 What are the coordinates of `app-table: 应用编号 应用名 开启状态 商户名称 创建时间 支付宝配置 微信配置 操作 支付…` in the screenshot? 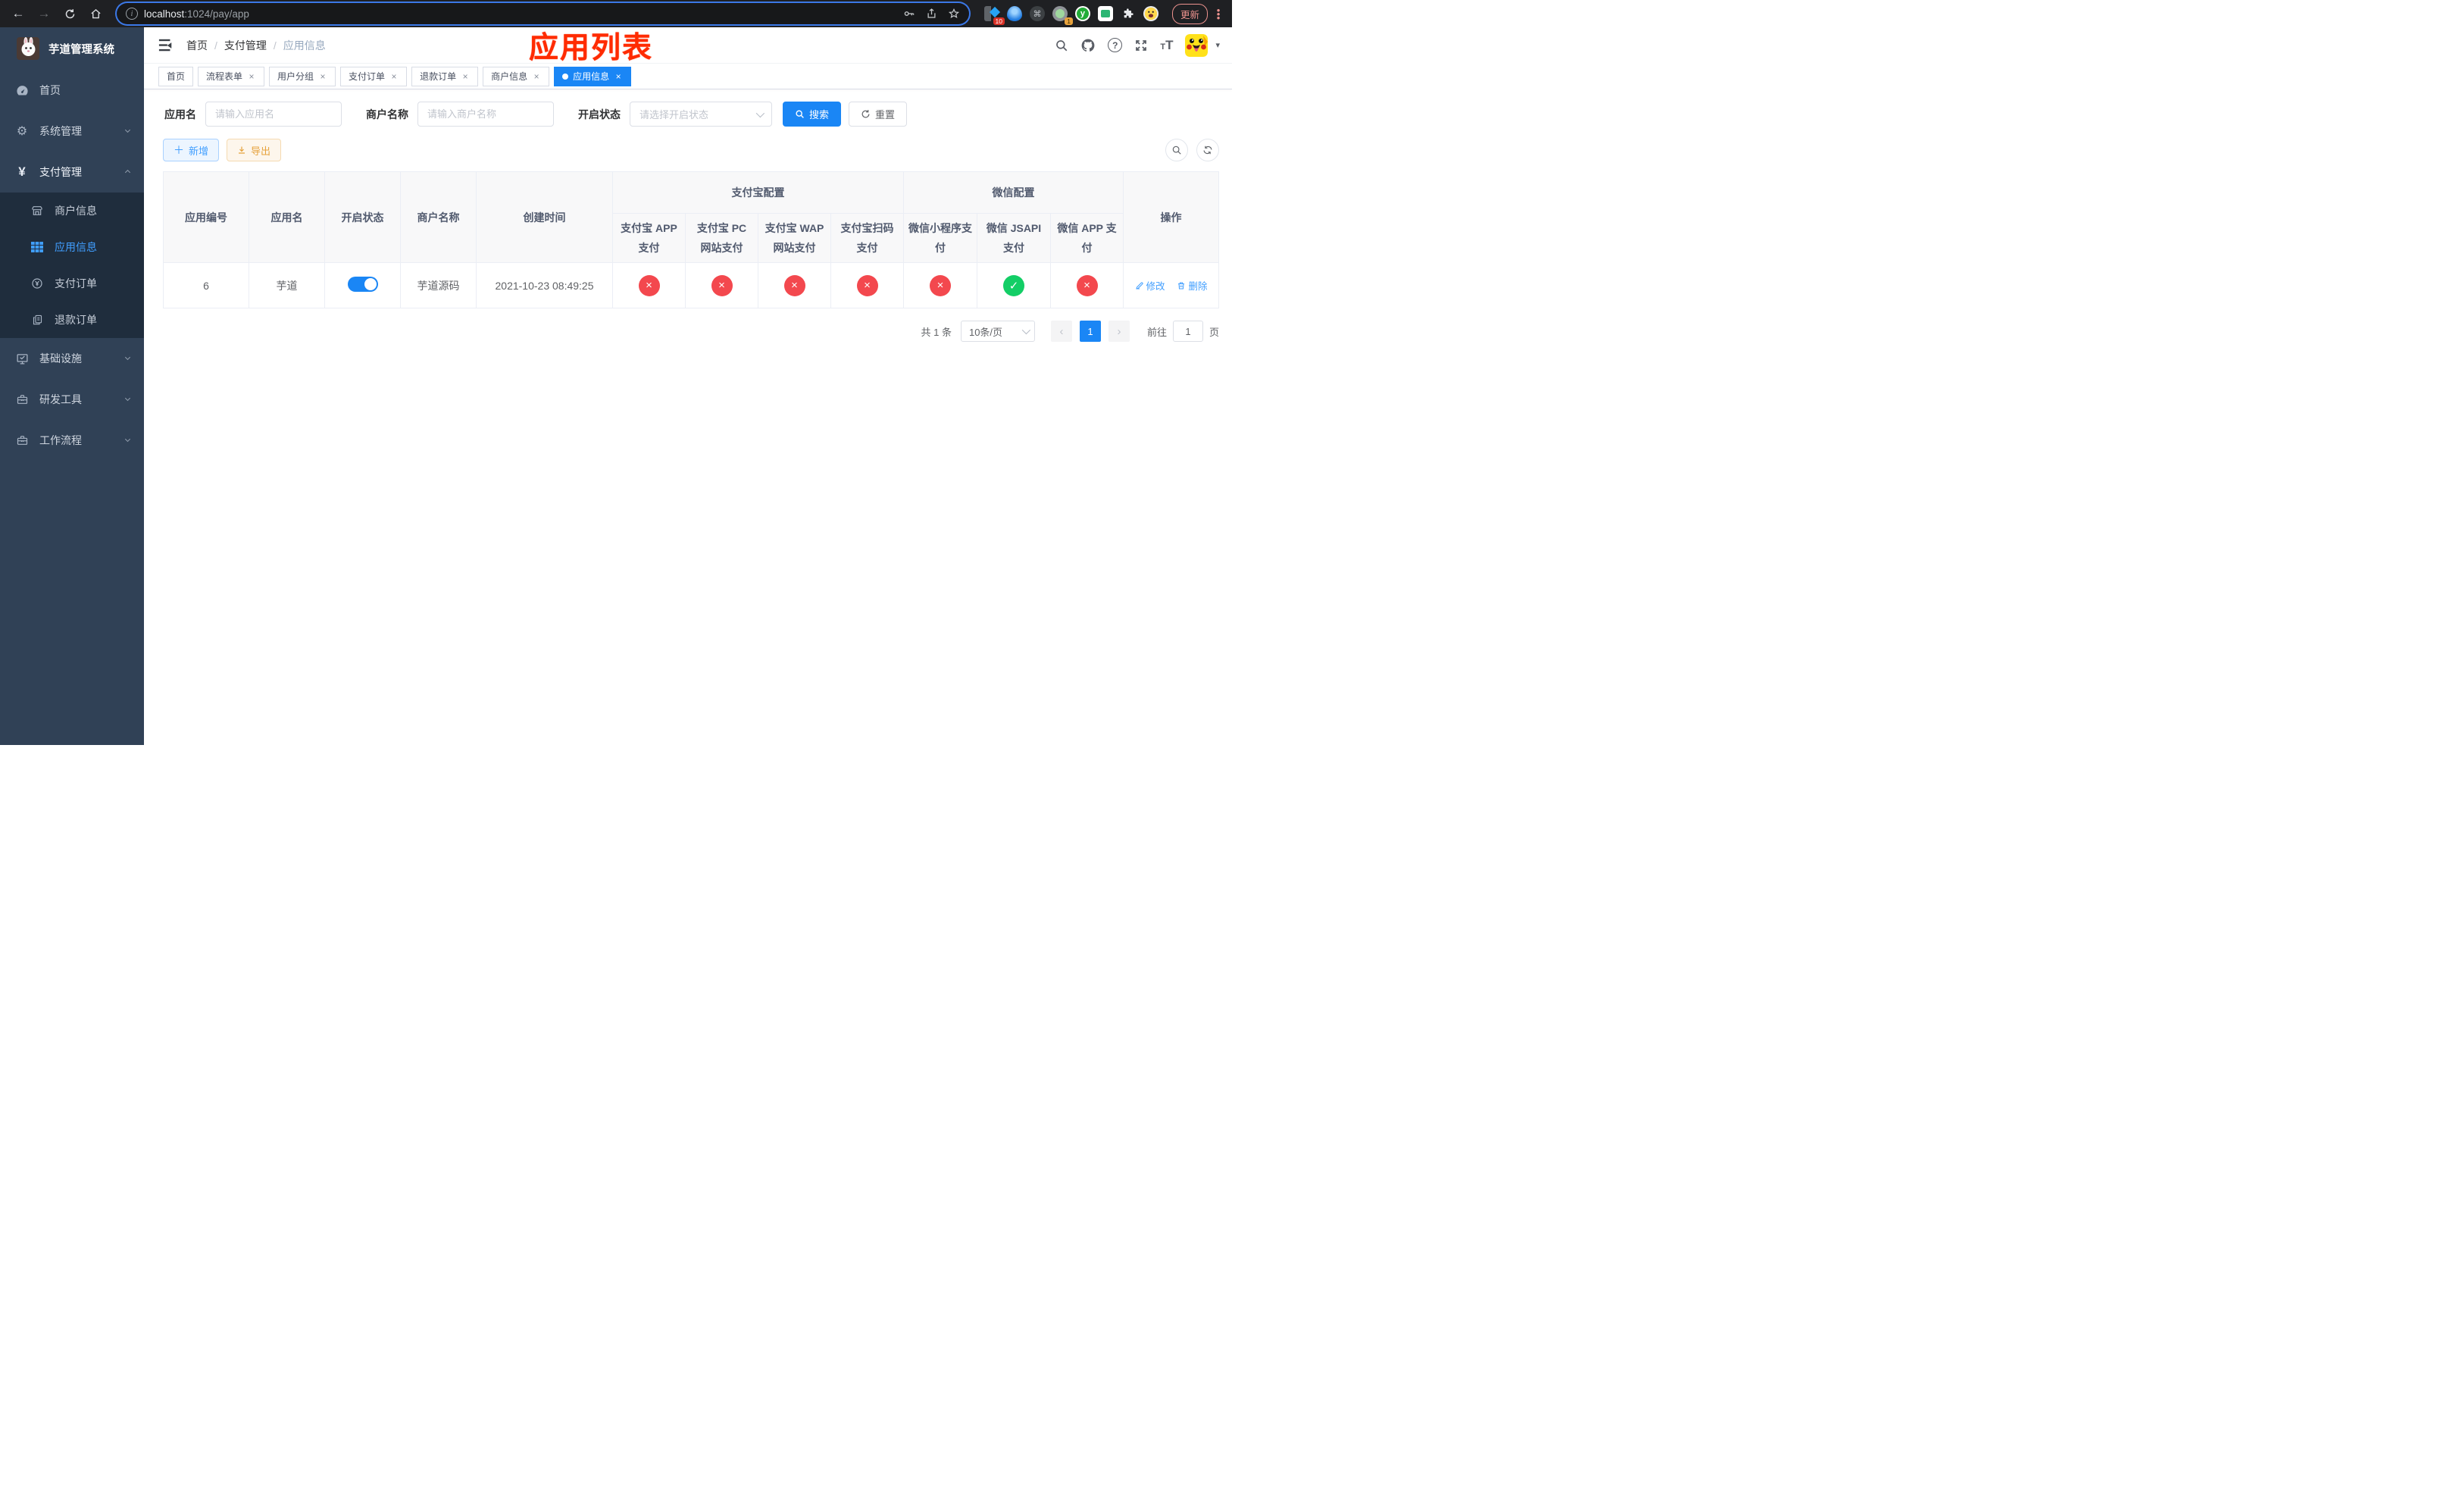 It's located at (691, 239).